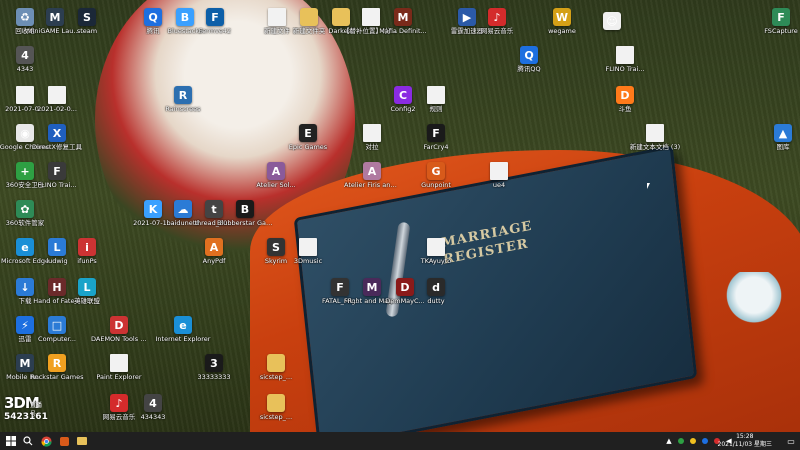 The width and height of the screenshot is (800, 450). I want to click on desktop-icon-label: 英雄联盟, so click(87, 301).